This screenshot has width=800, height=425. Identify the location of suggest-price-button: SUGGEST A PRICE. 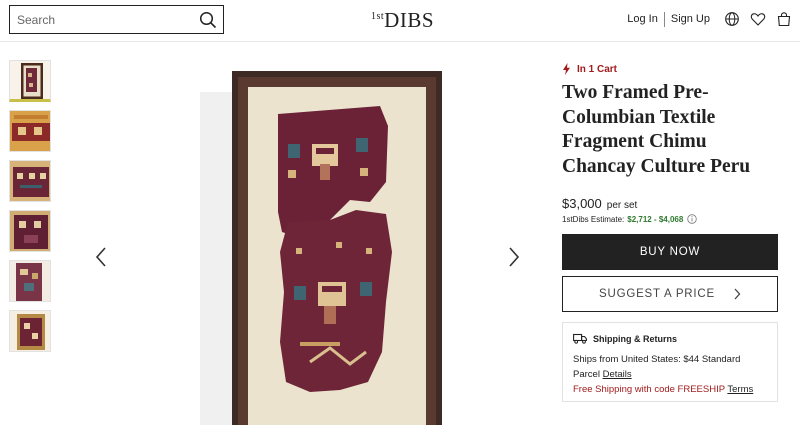
(670, 294).